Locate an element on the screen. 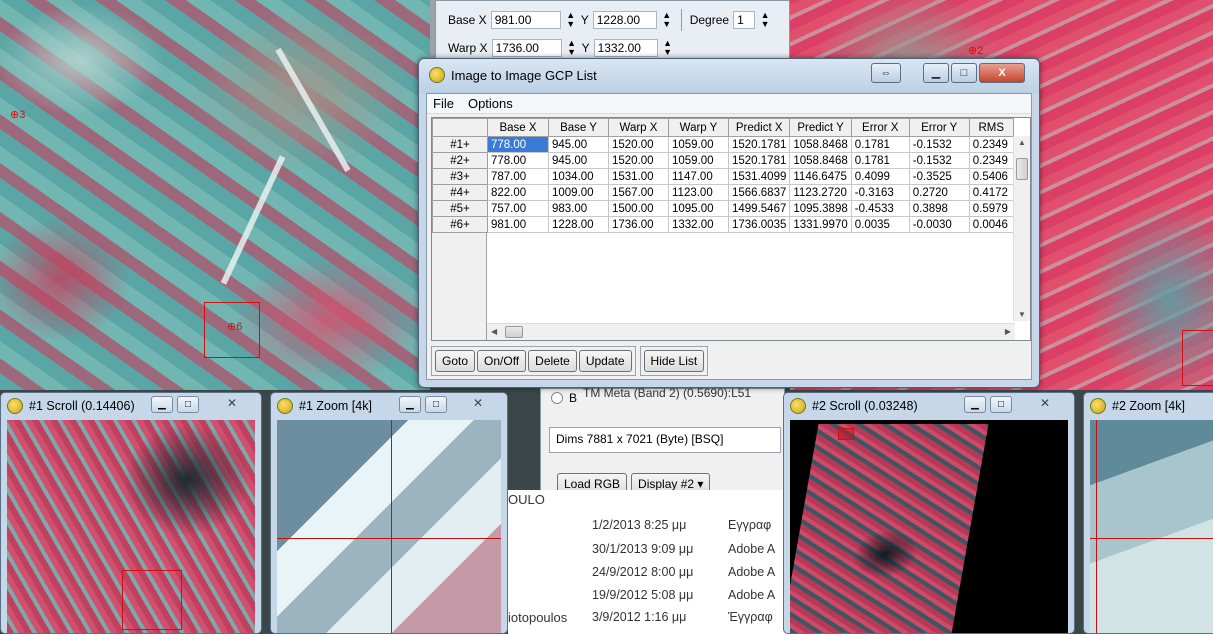 Image resolution: width=1213 pixels, height=634 pixels. column-header: Error X is located at coordinates (880, 127).